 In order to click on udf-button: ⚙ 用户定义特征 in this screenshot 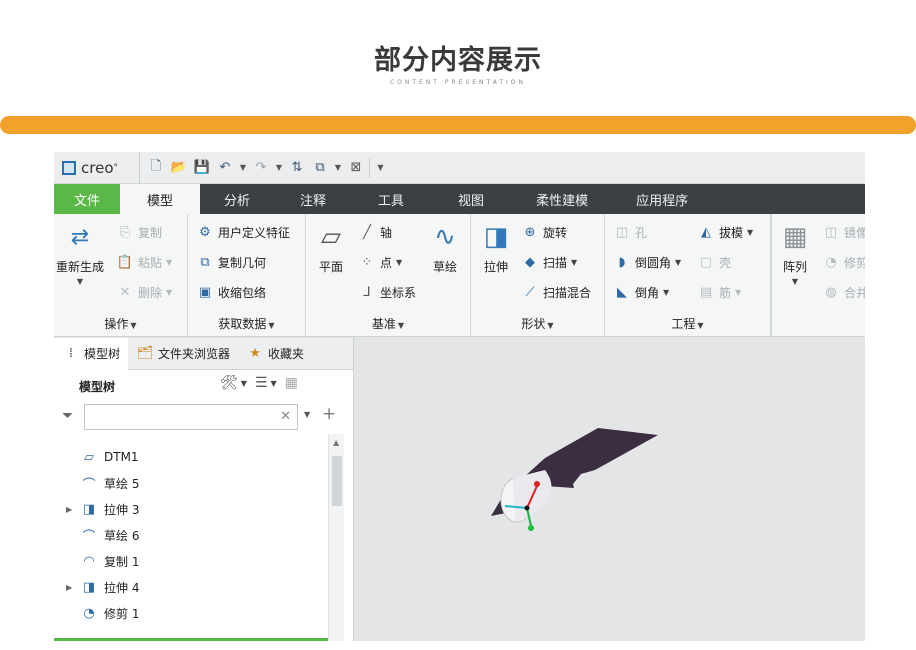, I will do `click(243, 232)`.